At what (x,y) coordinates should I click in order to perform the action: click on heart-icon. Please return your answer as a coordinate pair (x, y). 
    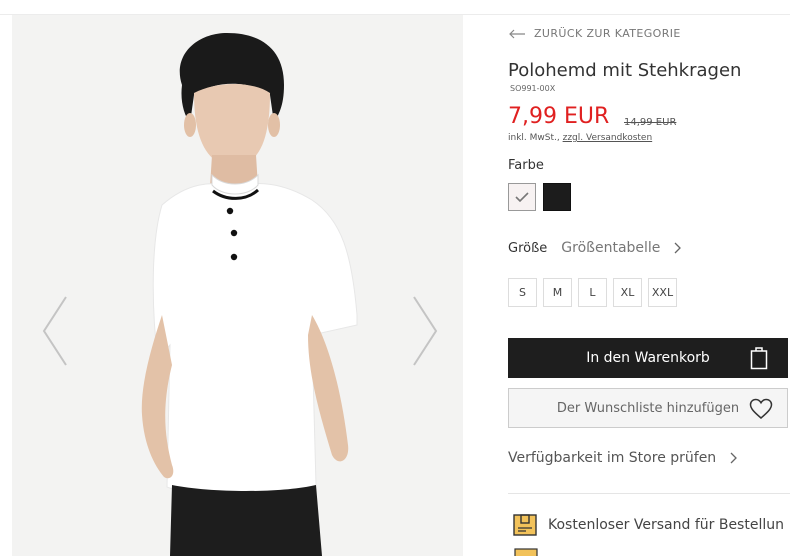
    Looking at the image, I should click on (761, 408).